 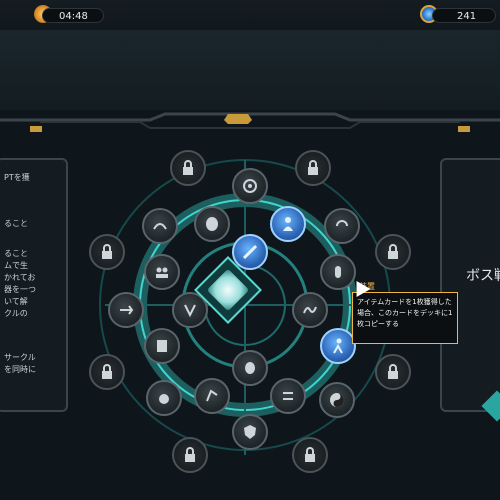 I want to click on hand-emblem-icon, so click(x=338, y=272).